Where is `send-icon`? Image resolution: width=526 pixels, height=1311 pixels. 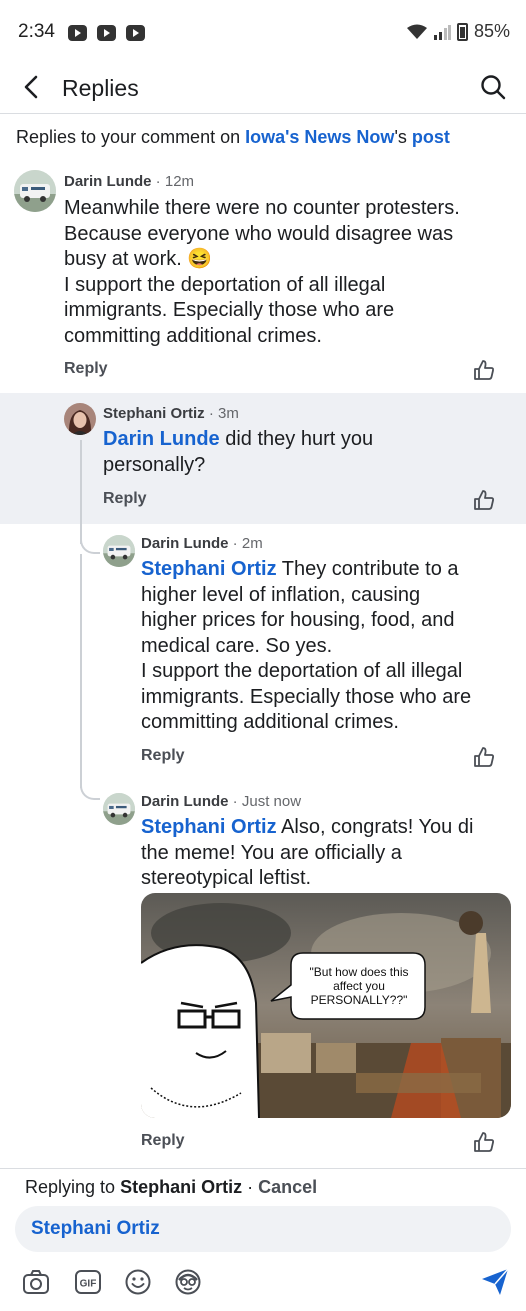 send-icon is located at coordinates (495, 1282).